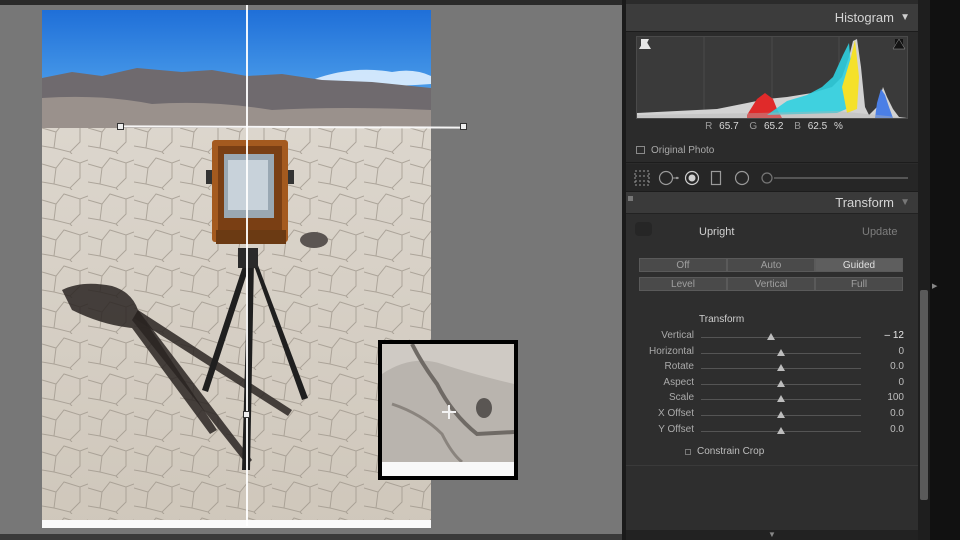  Describe the element at coordinates (894, 335) in the screenshot. I see `slider-value: – 12` at that location.